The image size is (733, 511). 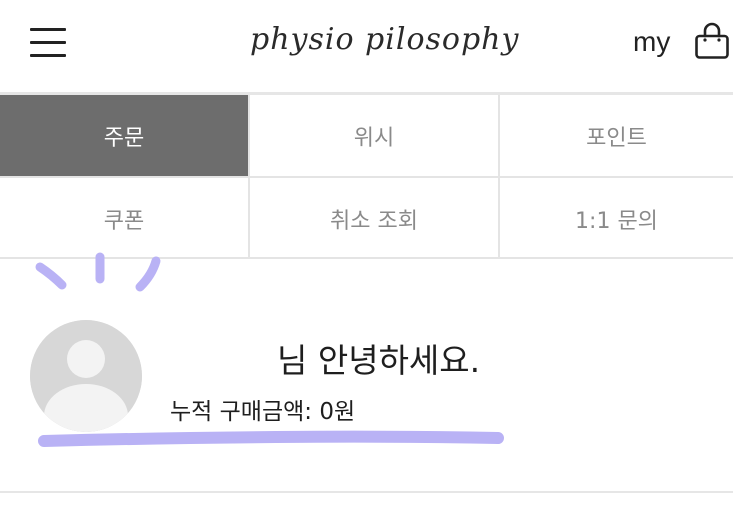 I want to click on my-page-link: my, so click(x=651, y=42).